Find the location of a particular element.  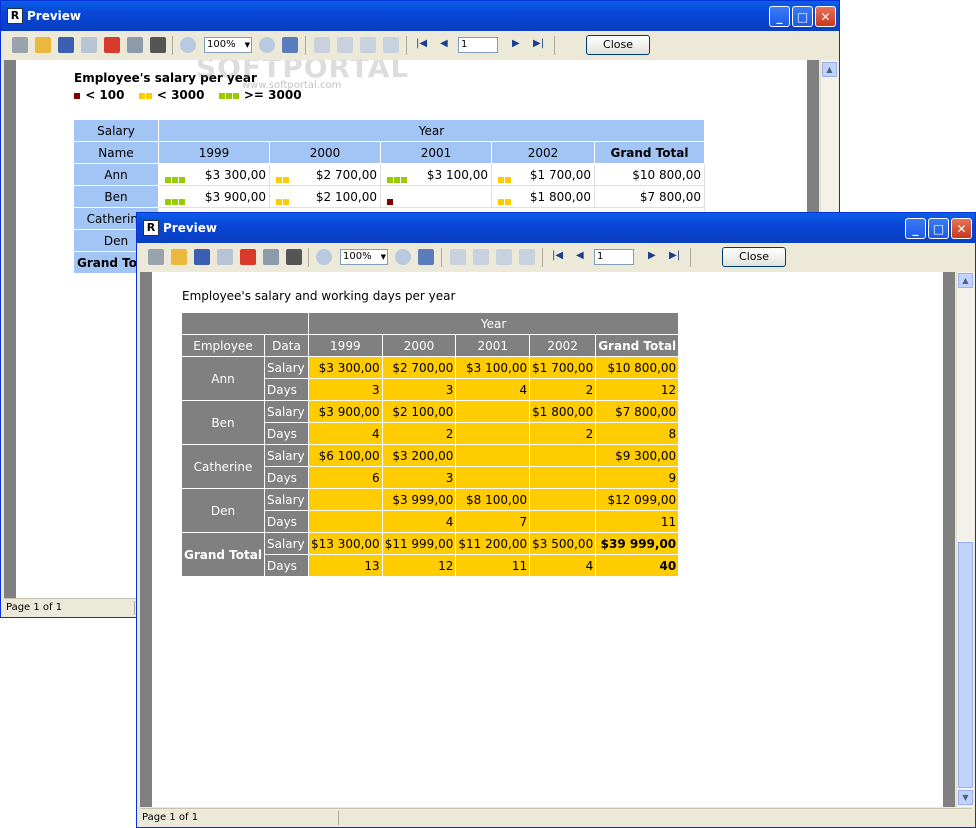

legend-marker-yellow is located at coordinates (148, 95).